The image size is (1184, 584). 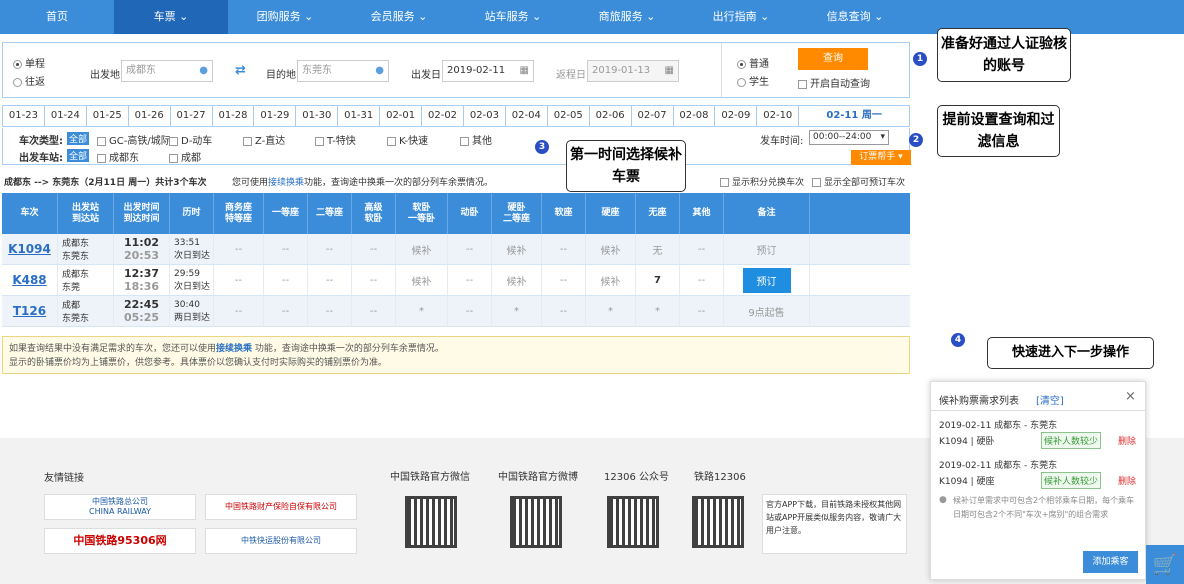 What do you see at coordinates (720, 477) in the screenshot?
I see `app-label: 铁路12306` at bounding box center [720, 477].